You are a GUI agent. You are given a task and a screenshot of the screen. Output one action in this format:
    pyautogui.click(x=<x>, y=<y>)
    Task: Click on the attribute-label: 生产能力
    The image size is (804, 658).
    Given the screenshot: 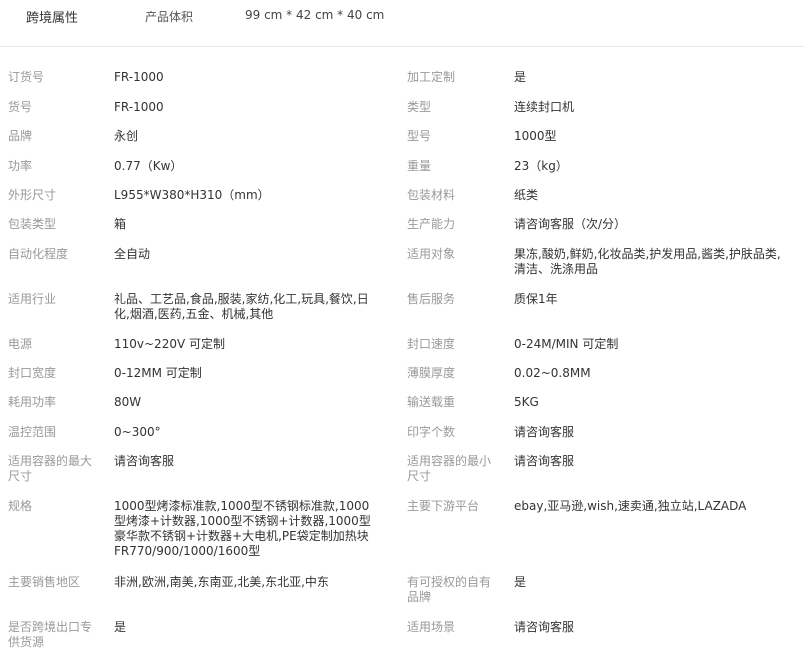 What is the action you would take?
    pyautogui.click(x=431, y=224)
    